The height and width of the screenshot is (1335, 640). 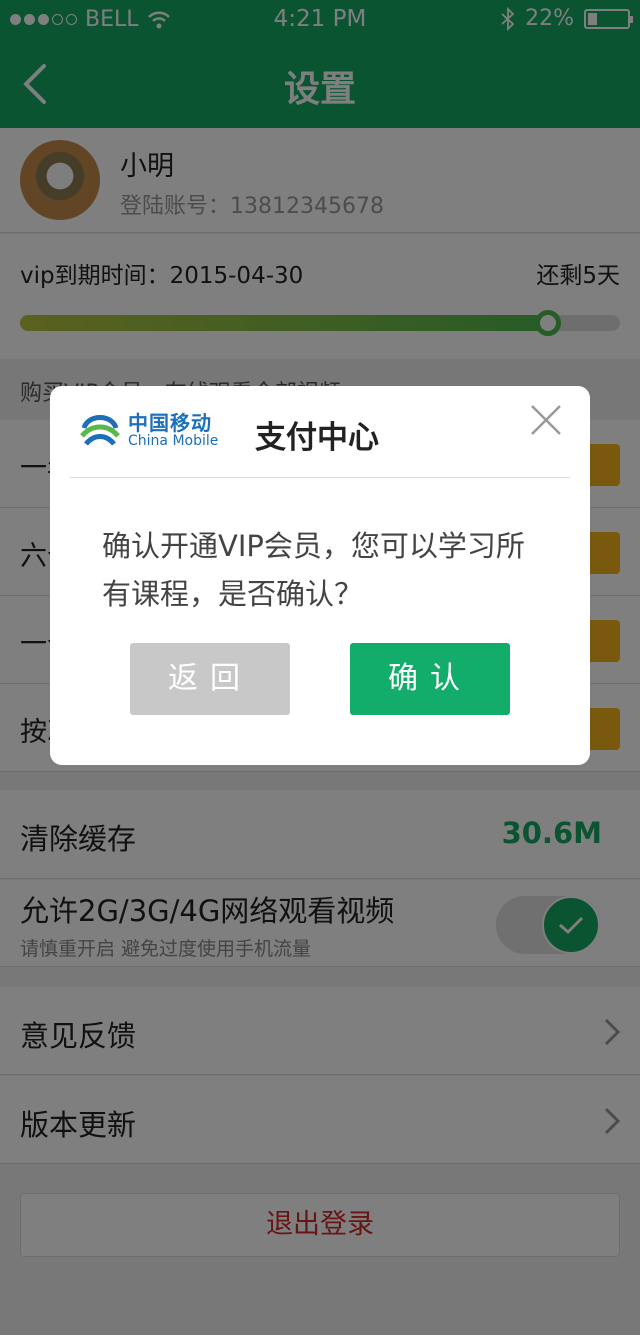 I want to click on close-icon, so click(x=546, y=420).